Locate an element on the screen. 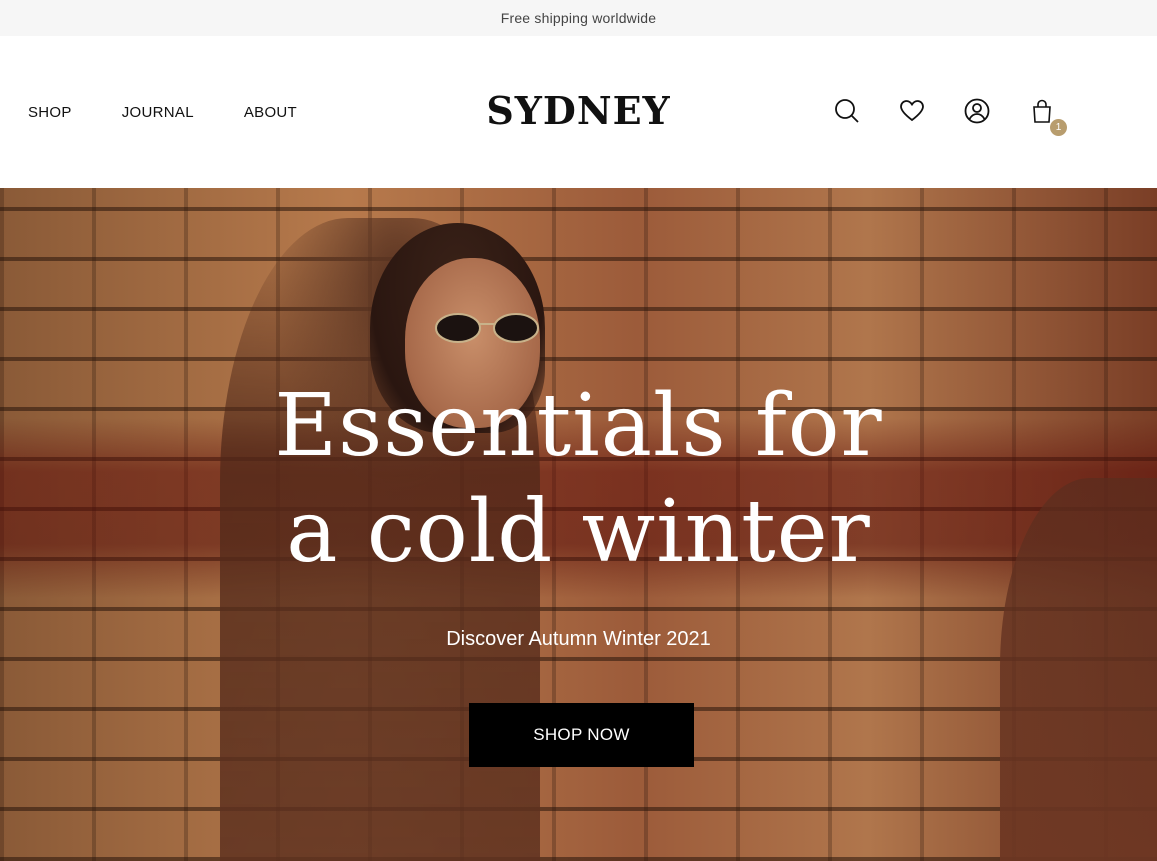 The width and height of the screenshot is (1157, 861). cart-count-badge: 1 is located at coordinates (1058, 127).